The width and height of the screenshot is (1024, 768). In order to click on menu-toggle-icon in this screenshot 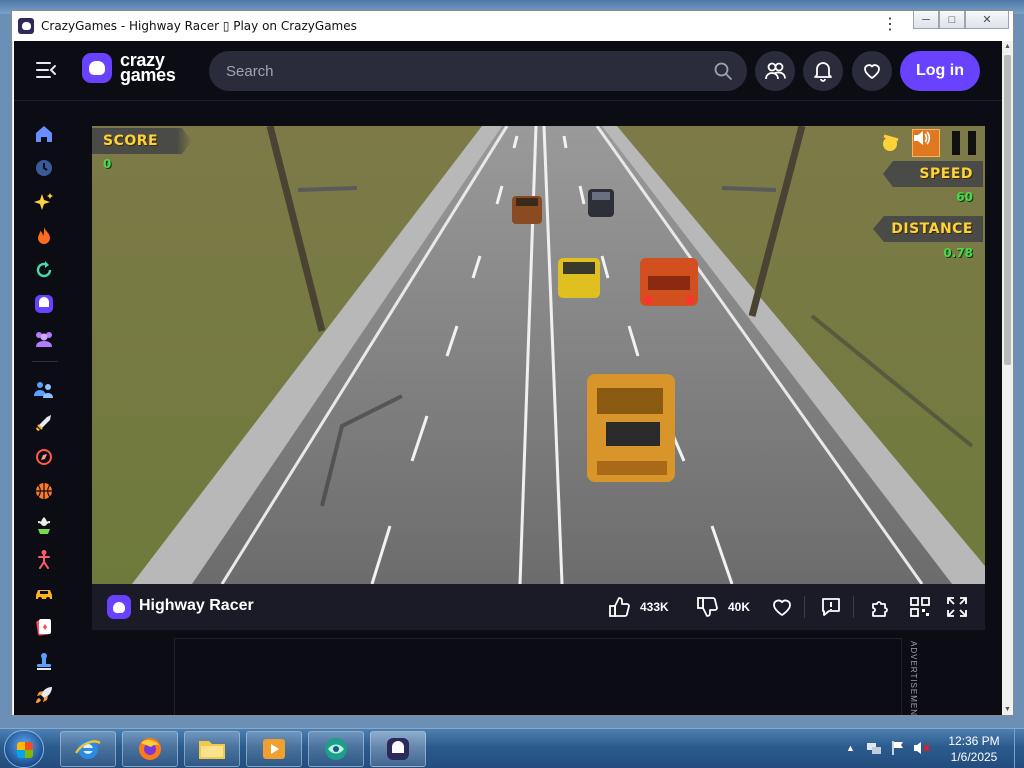, I will do `click(46, 70)`.